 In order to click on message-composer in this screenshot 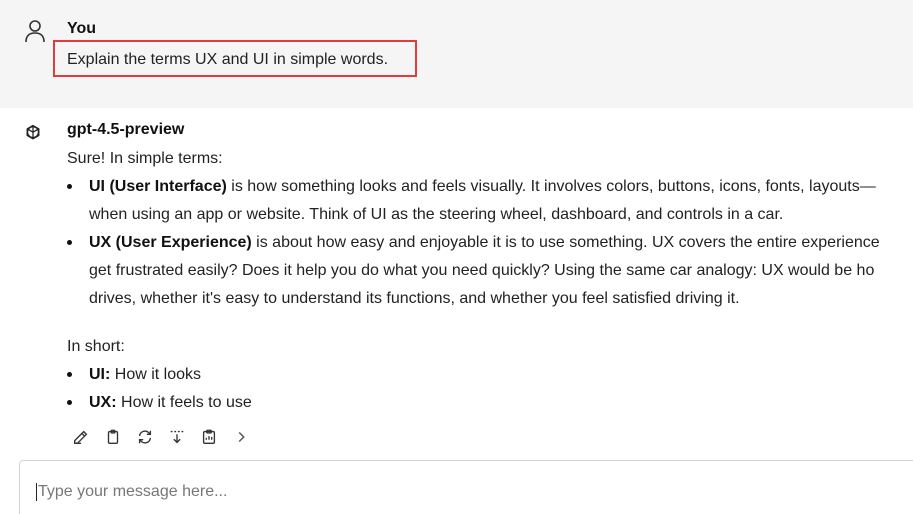, I will do `click(466, 487)`.